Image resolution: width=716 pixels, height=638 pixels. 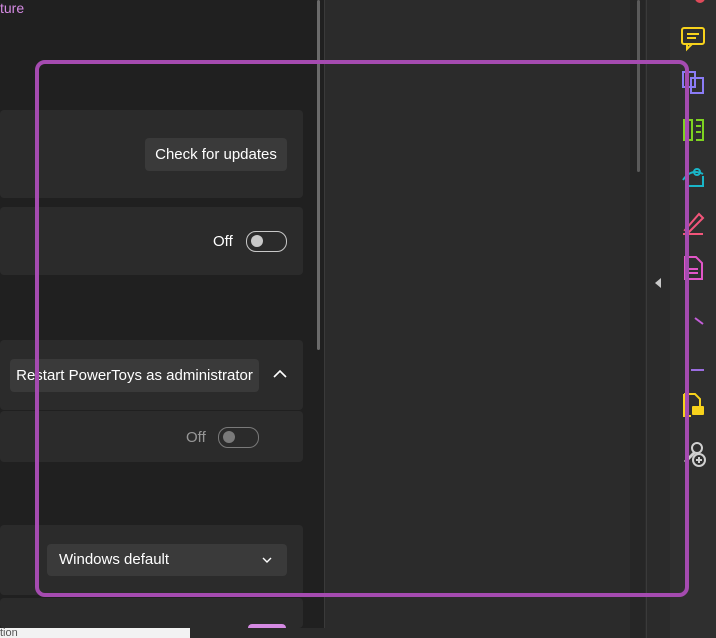 I want to click on notification-icon, so click(x=694, y=3).